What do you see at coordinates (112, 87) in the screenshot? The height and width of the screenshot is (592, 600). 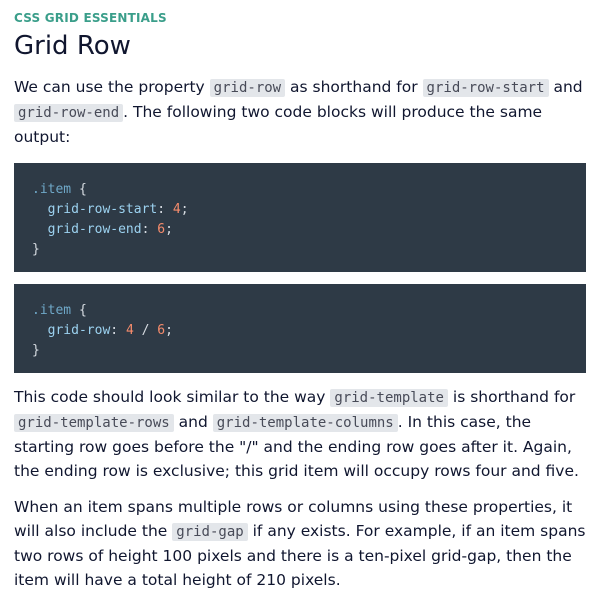 I see `text: We can use the property` at bounding box center [112, 87].